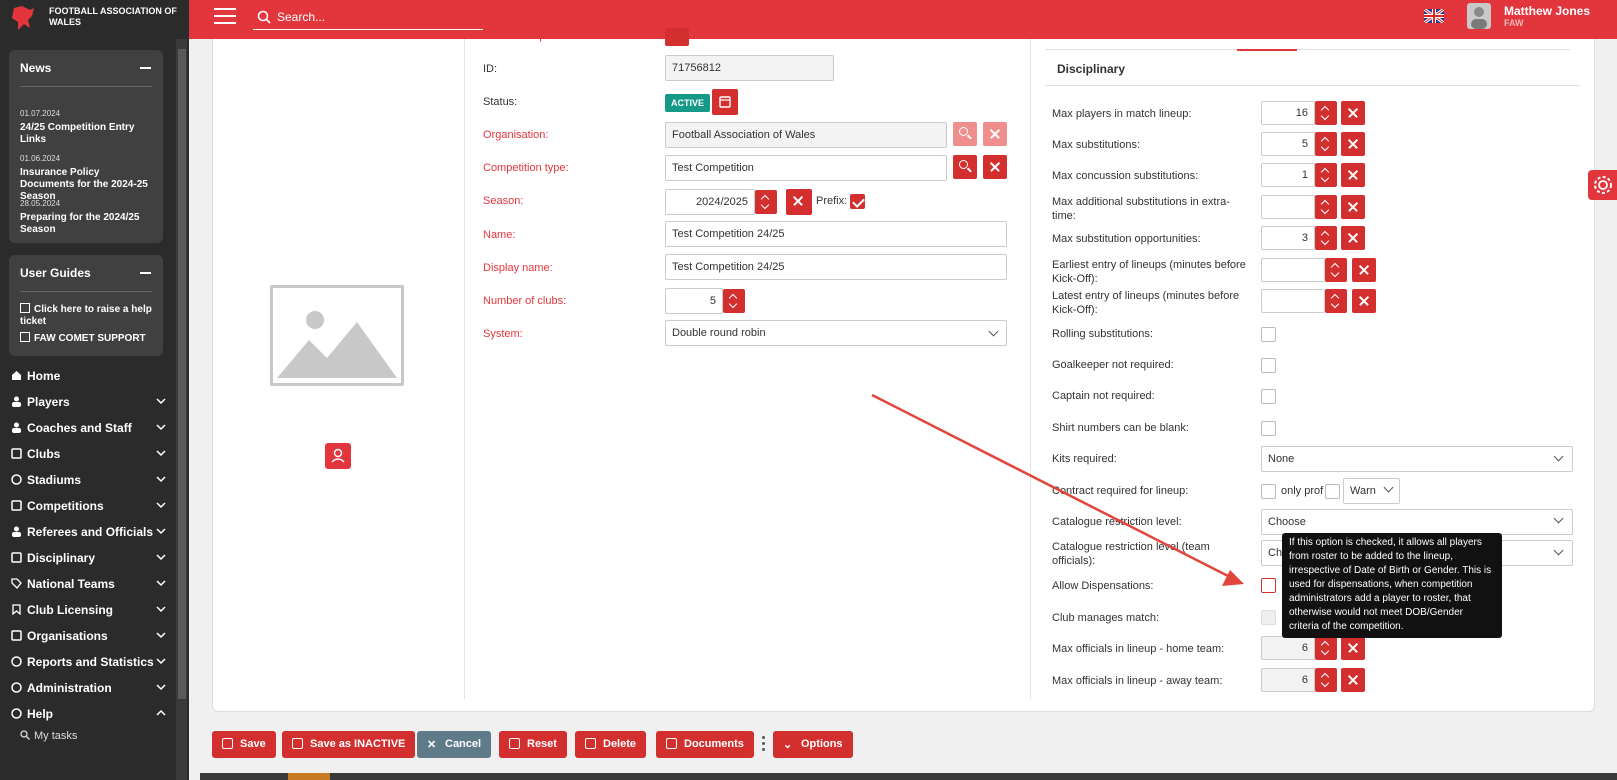  I want to click on system-label: System:, so click(503, 334).